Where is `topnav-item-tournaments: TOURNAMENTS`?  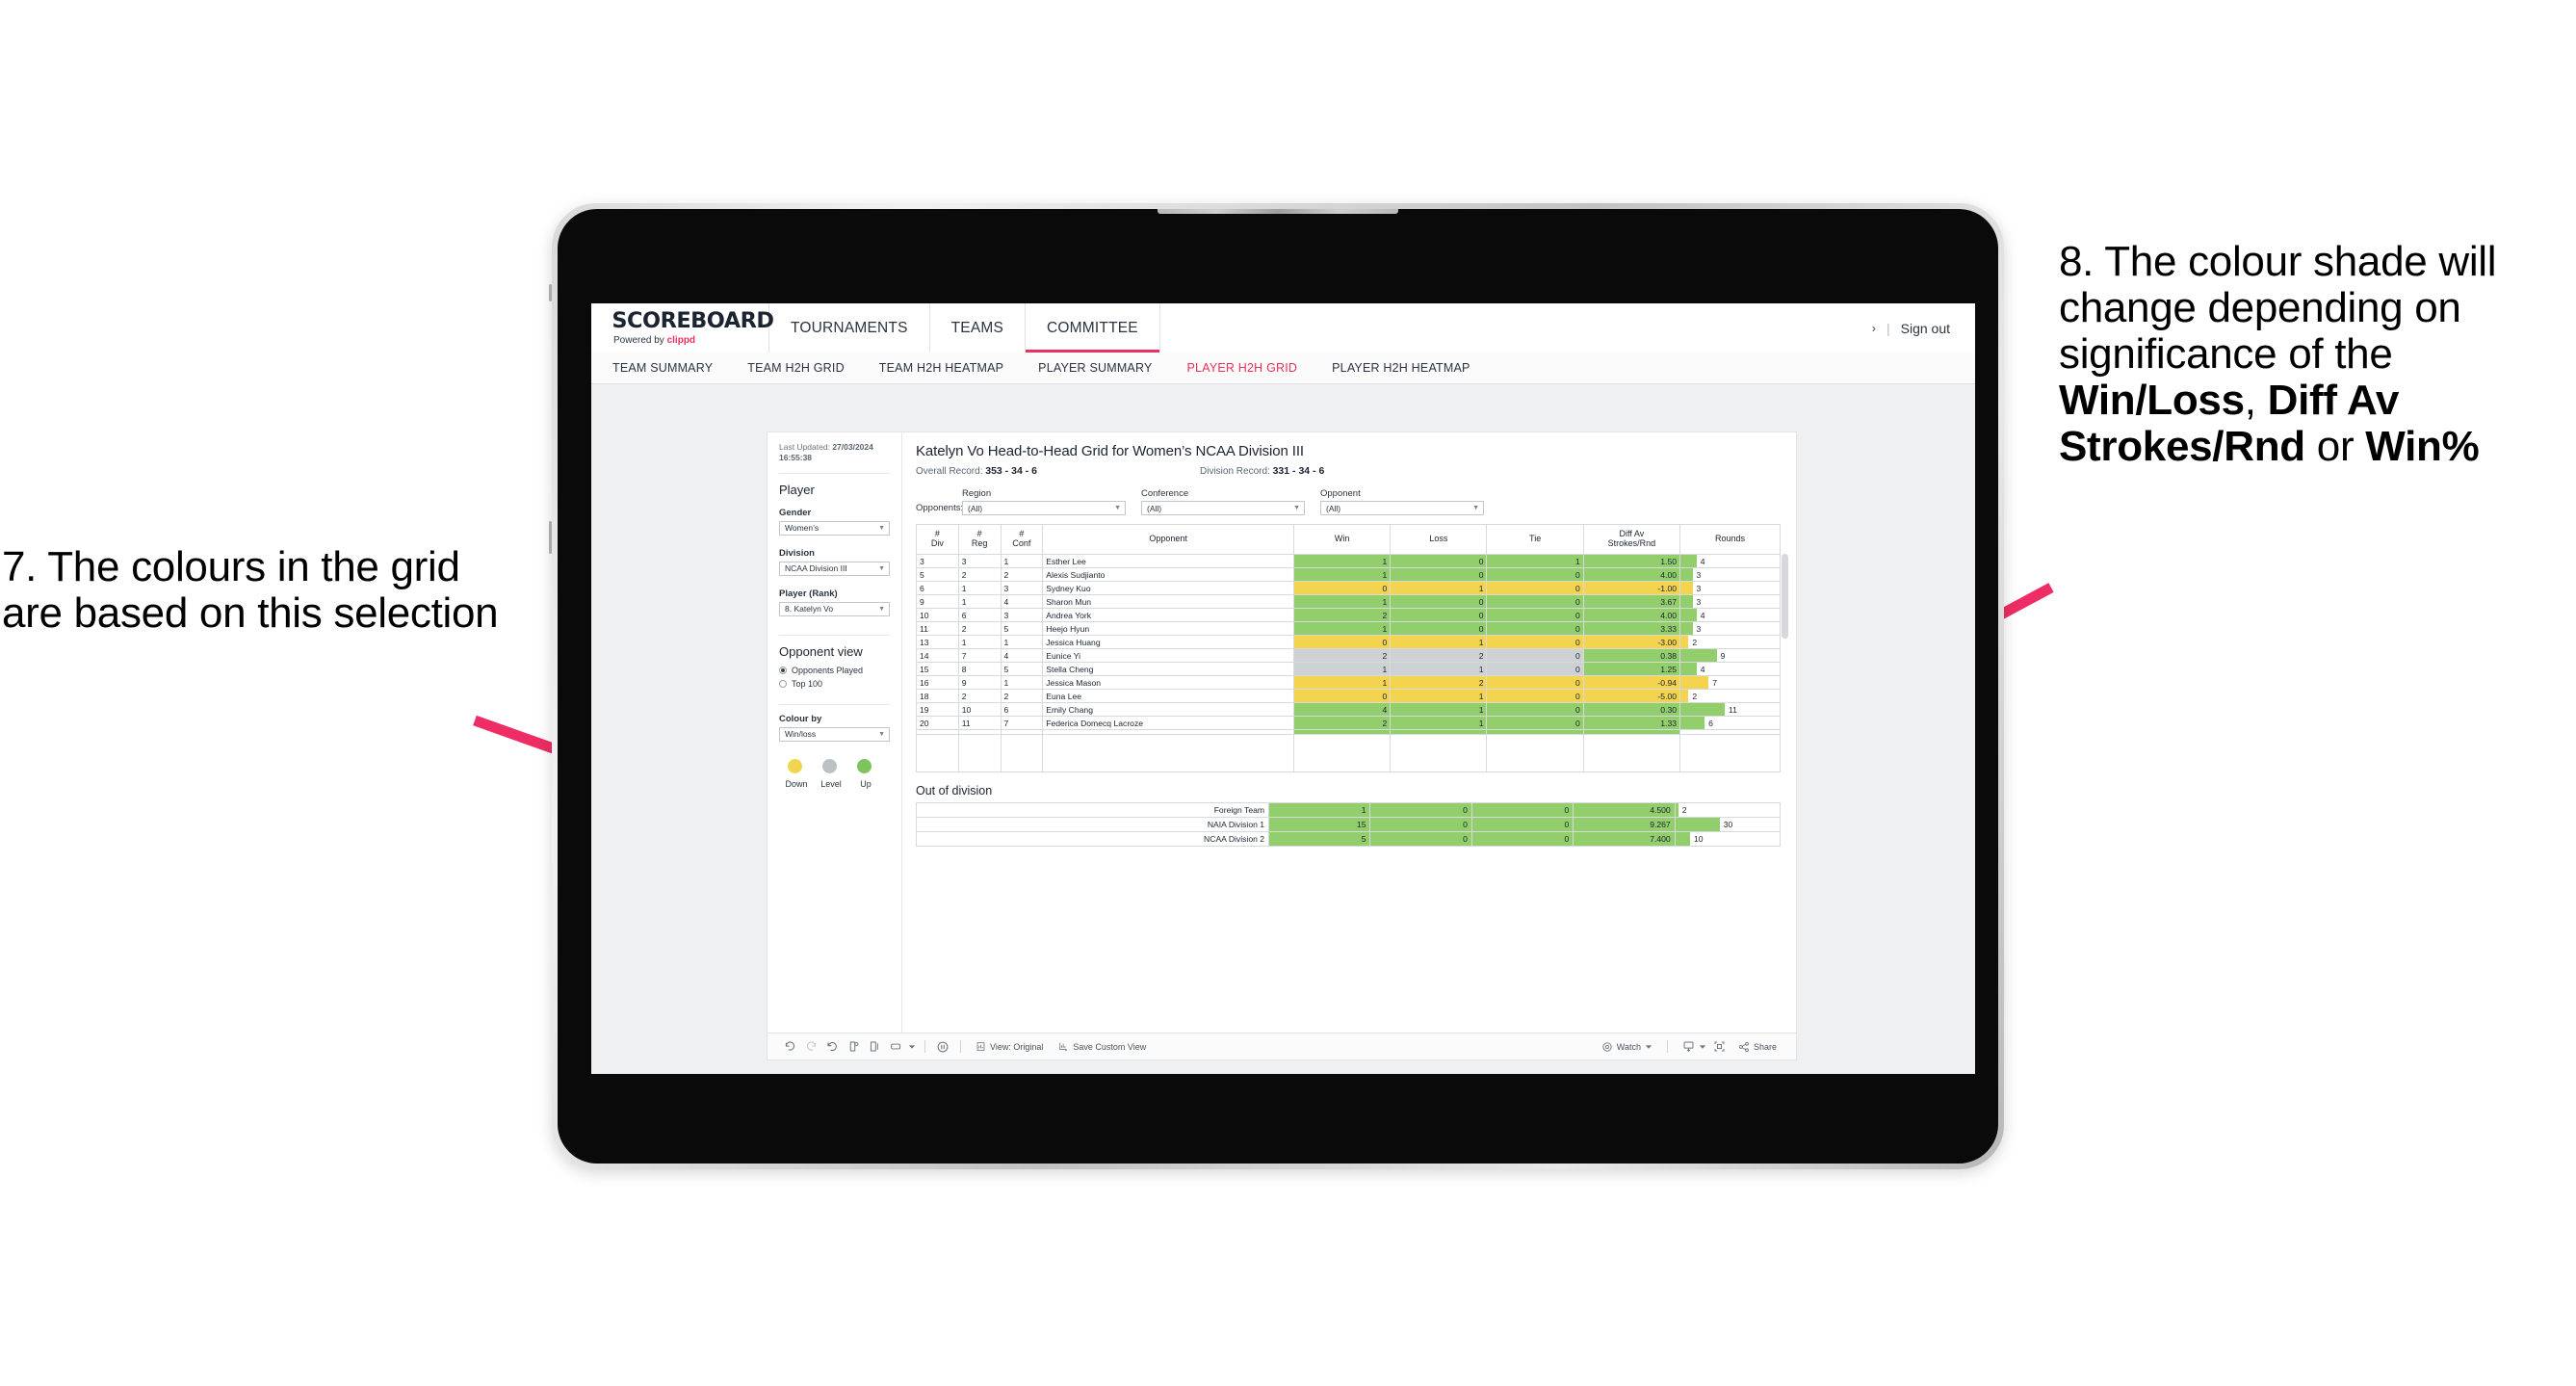
topnav-item-tournaments: TOURNAMENTS is located at coordinates (849, 328).